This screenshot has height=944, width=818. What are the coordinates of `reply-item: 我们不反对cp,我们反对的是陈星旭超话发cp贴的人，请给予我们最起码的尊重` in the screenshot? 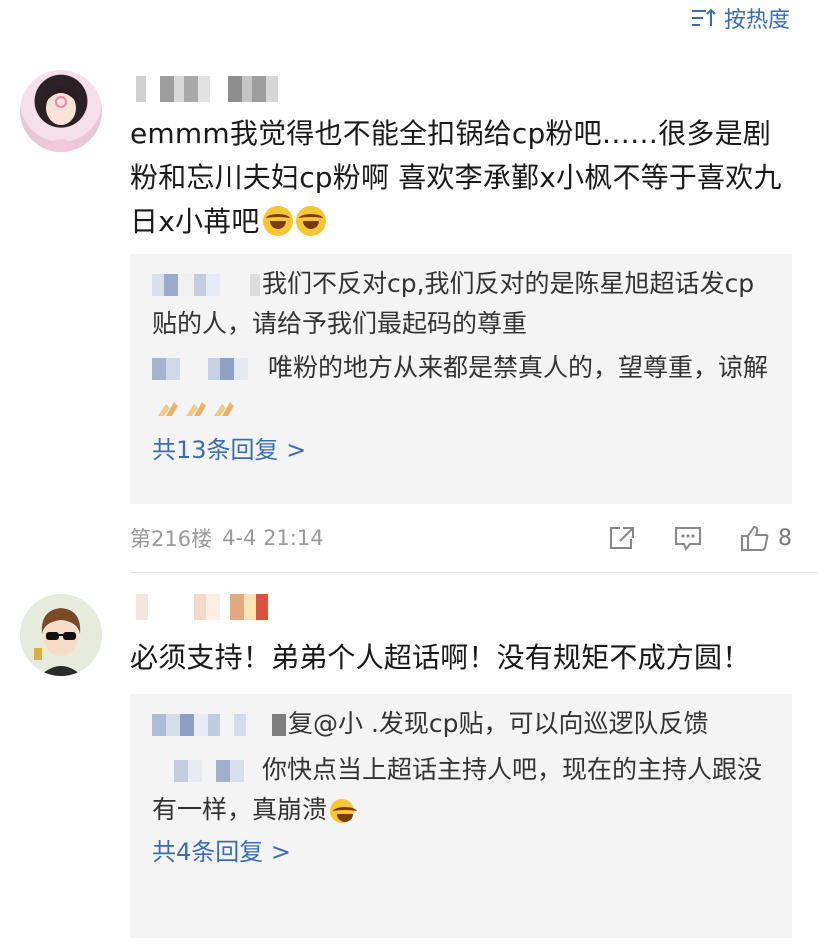 It's located at (461, 304).